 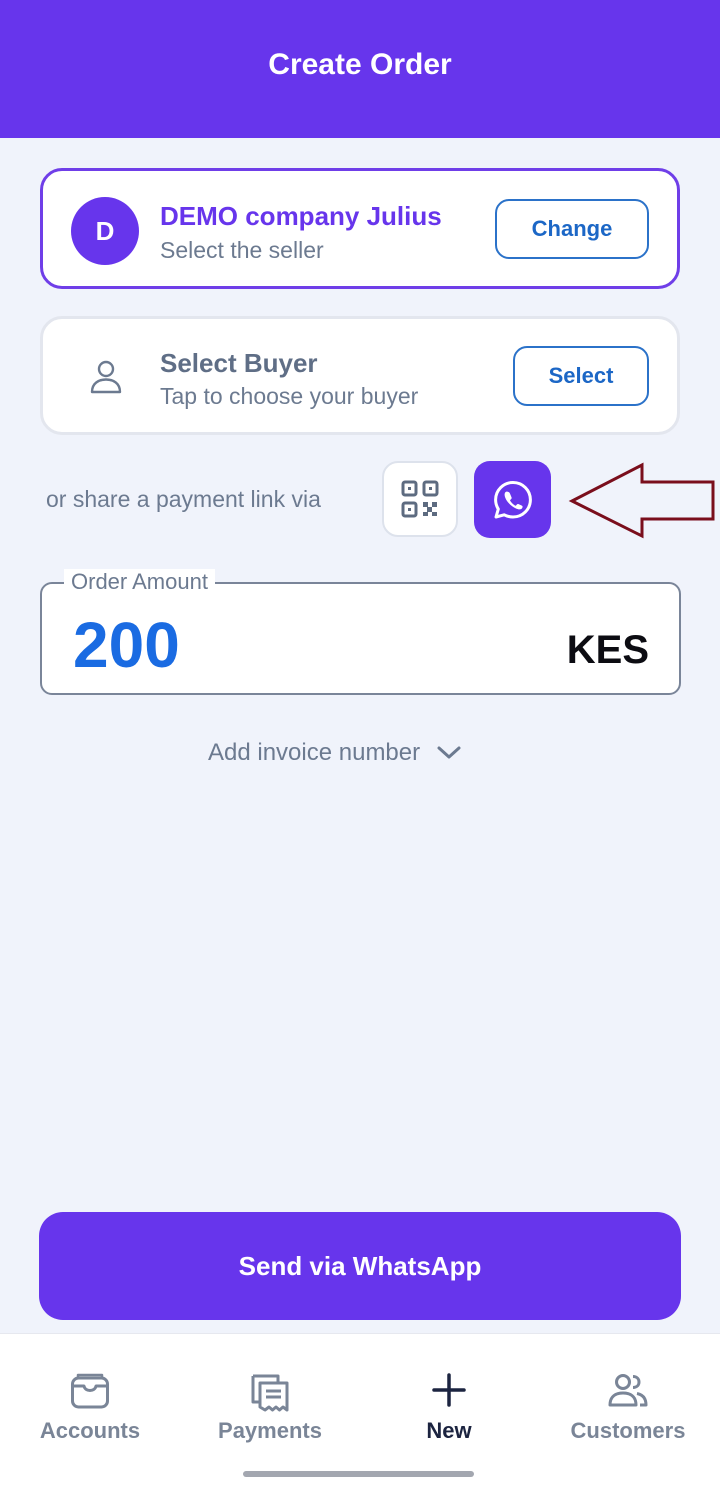 I want to click on nav-label-accounts: Accounts, so click(x=90, y=1430).